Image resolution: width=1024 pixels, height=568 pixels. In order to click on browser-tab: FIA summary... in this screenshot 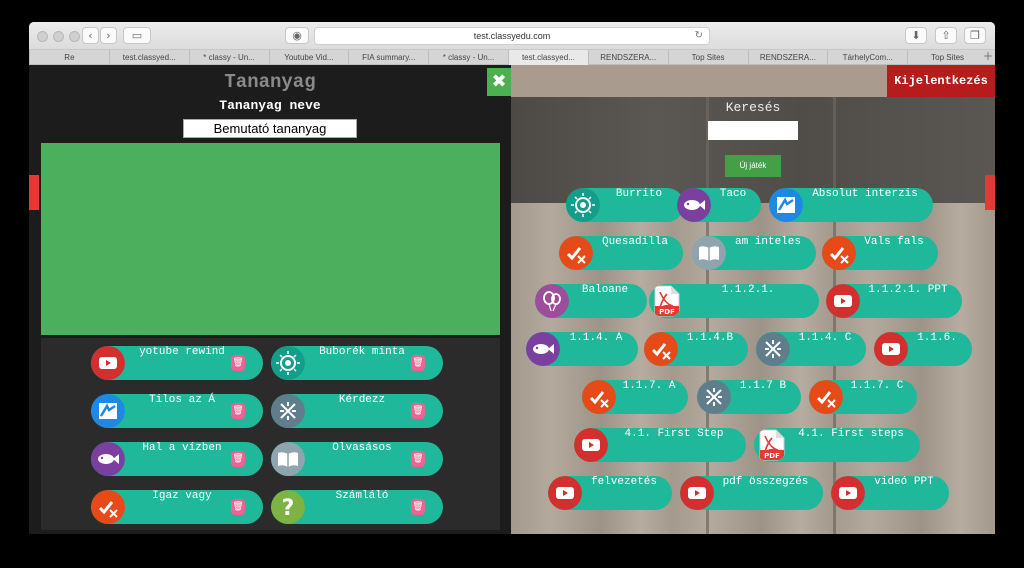, I will do `click(388, 57)`.